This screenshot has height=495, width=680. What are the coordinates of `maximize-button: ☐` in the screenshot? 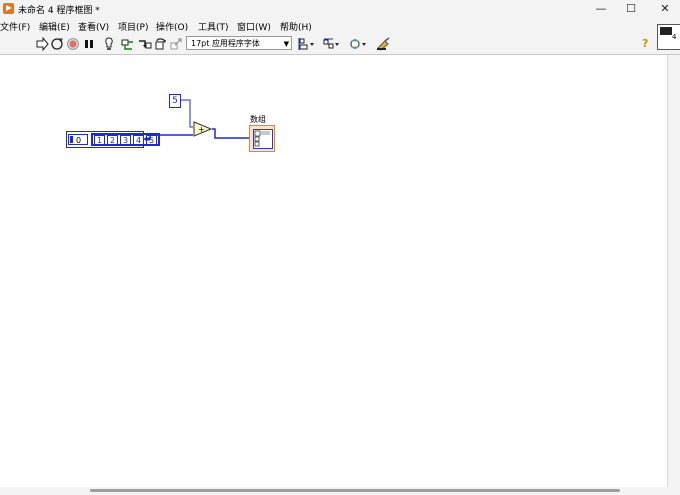 It's located at (631, 9).